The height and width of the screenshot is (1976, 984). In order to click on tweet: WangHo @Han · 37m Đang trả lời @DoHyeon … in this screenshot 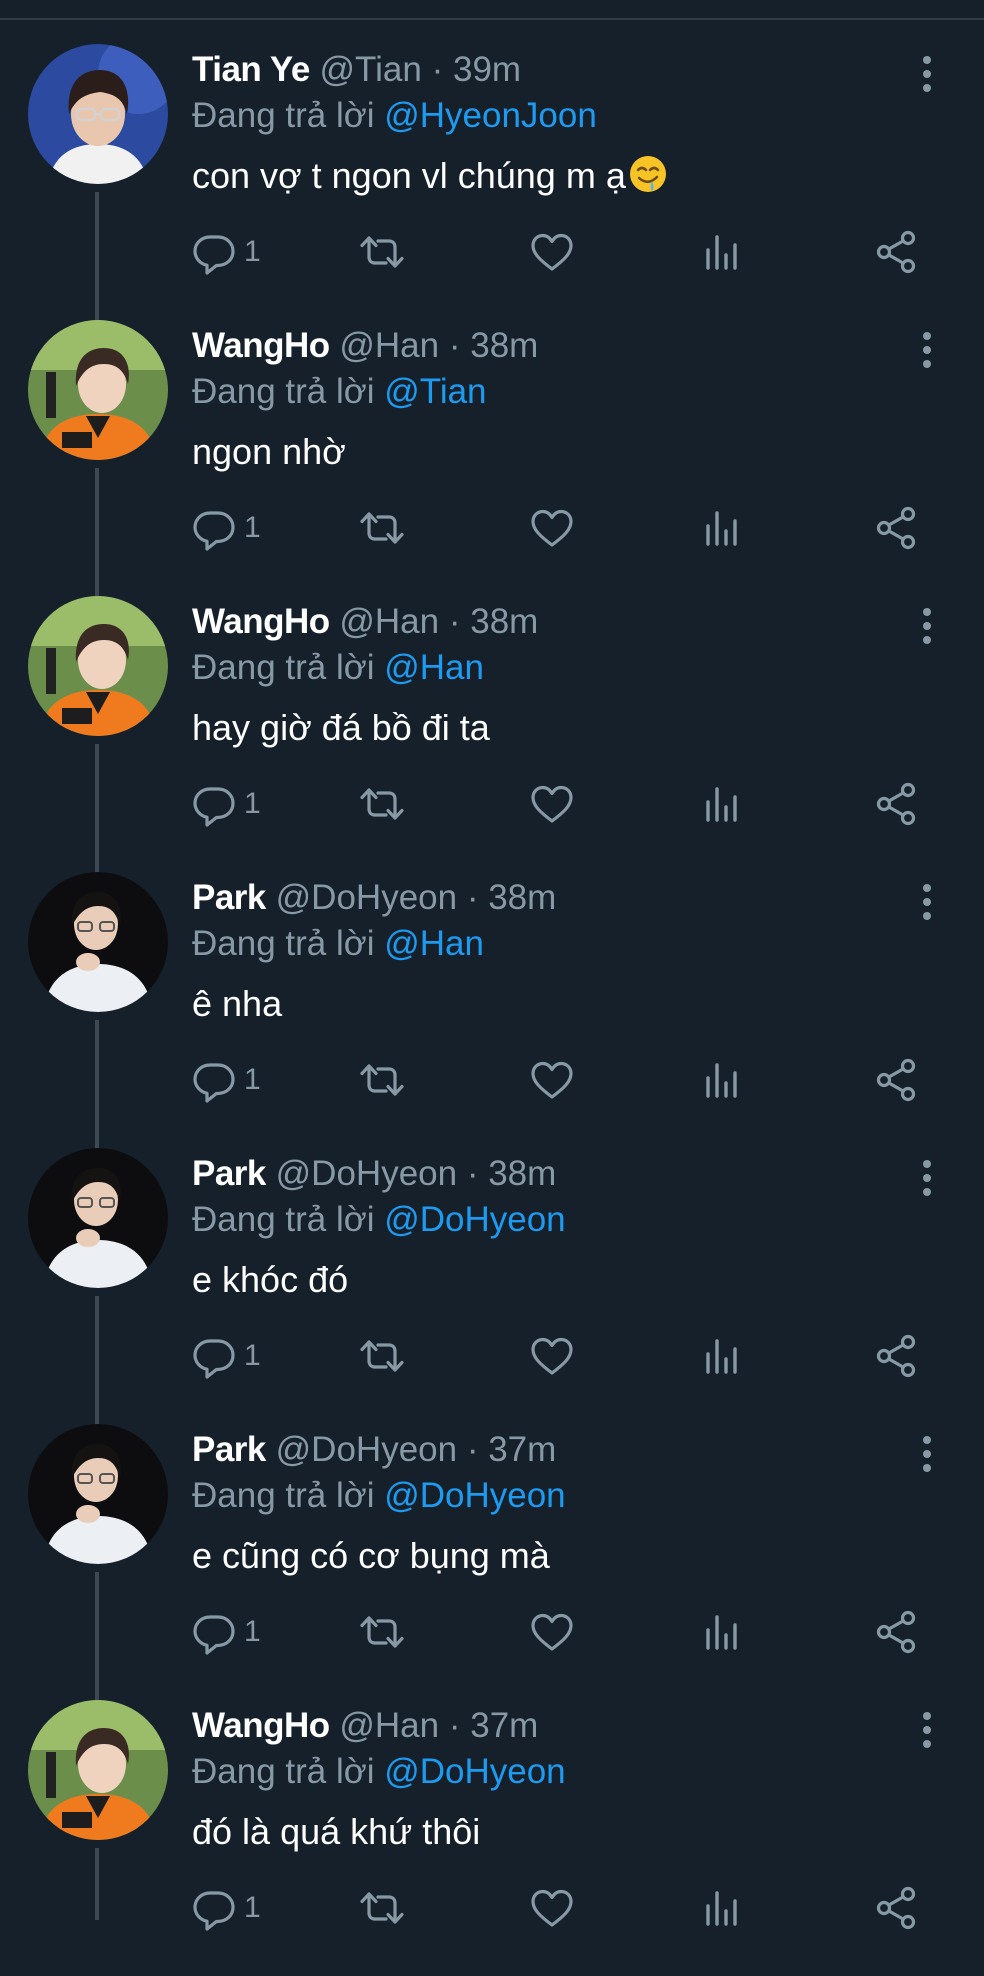, I will do `click(492, 1838)`.